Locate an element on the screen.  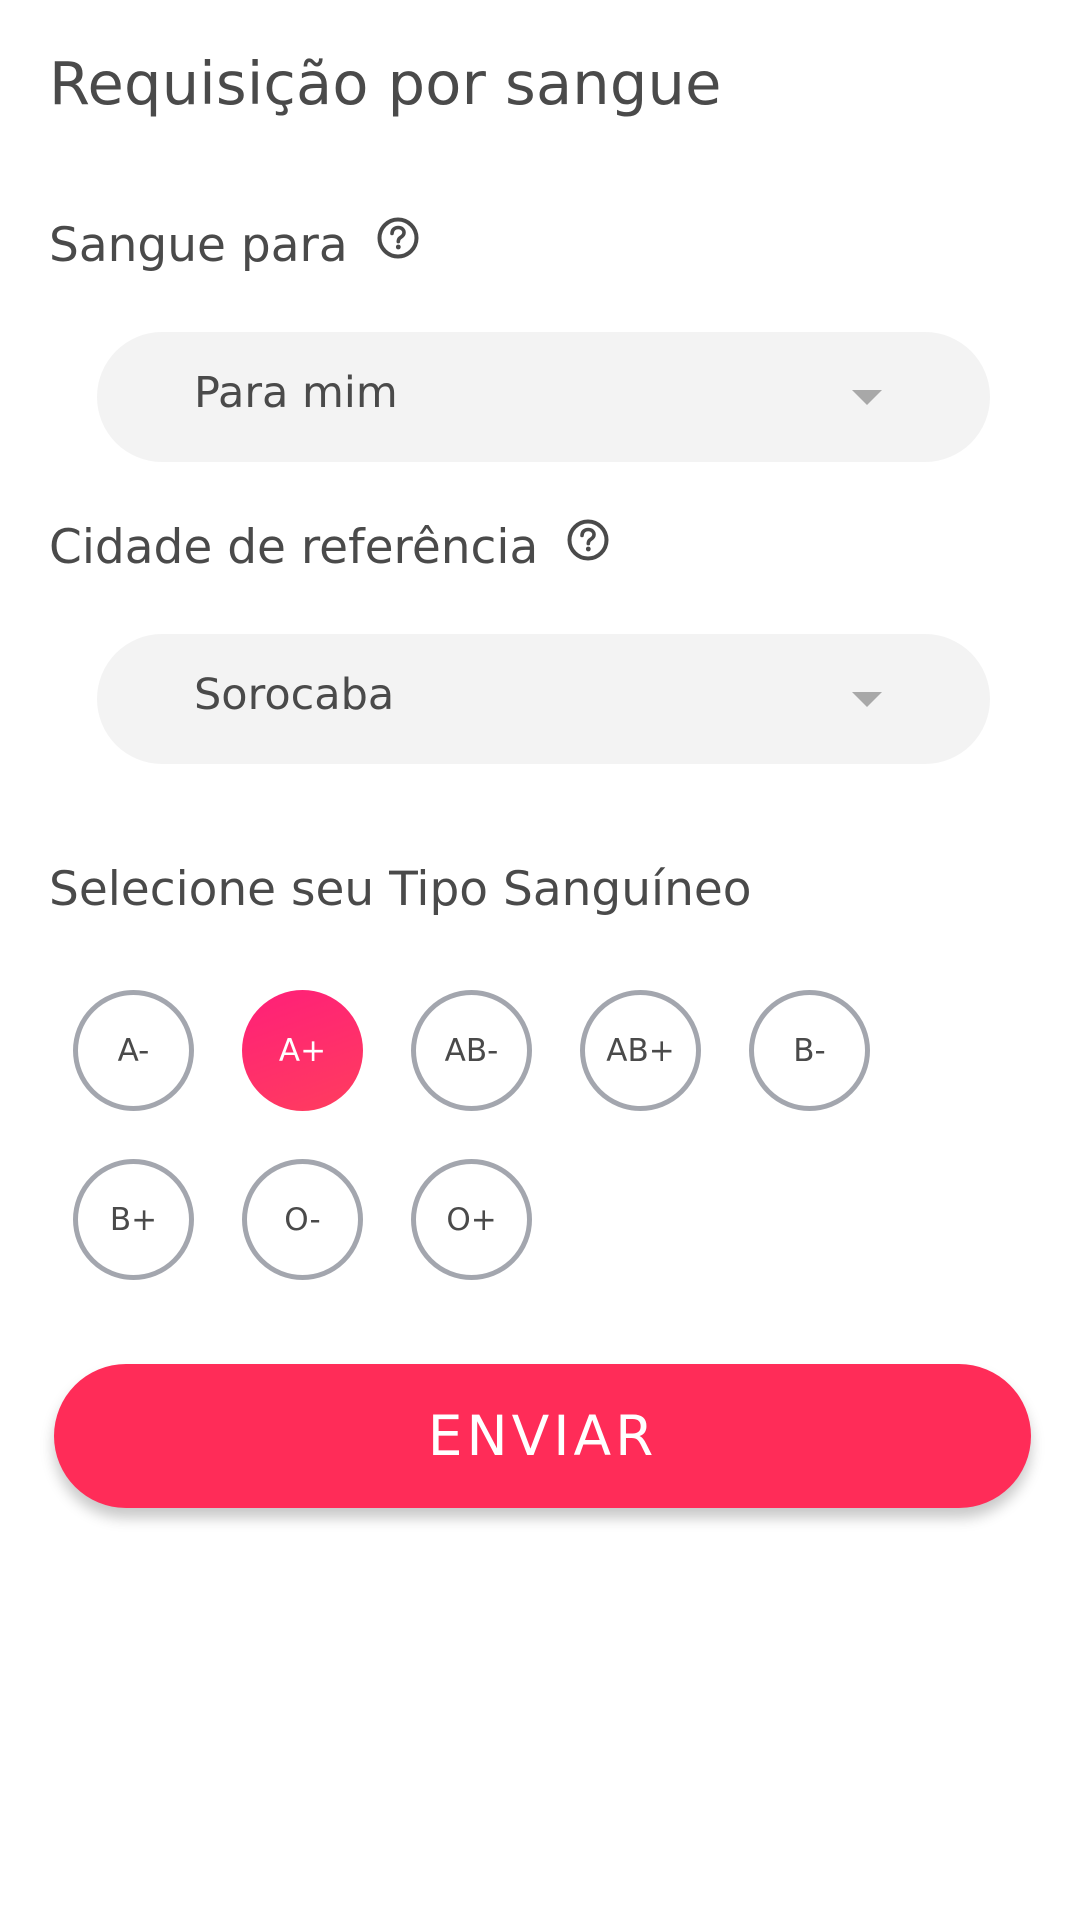
blood-type-option-label: A+ is located at coordinates (302, 1050).